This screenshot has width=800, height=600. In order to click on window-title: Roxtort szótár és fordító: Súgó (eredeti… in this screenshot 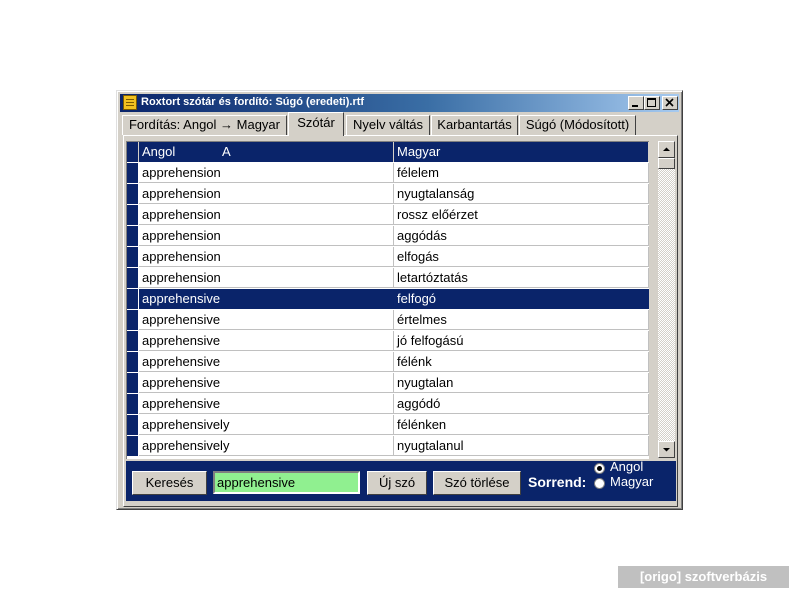, I will do `click(253, 102)`.